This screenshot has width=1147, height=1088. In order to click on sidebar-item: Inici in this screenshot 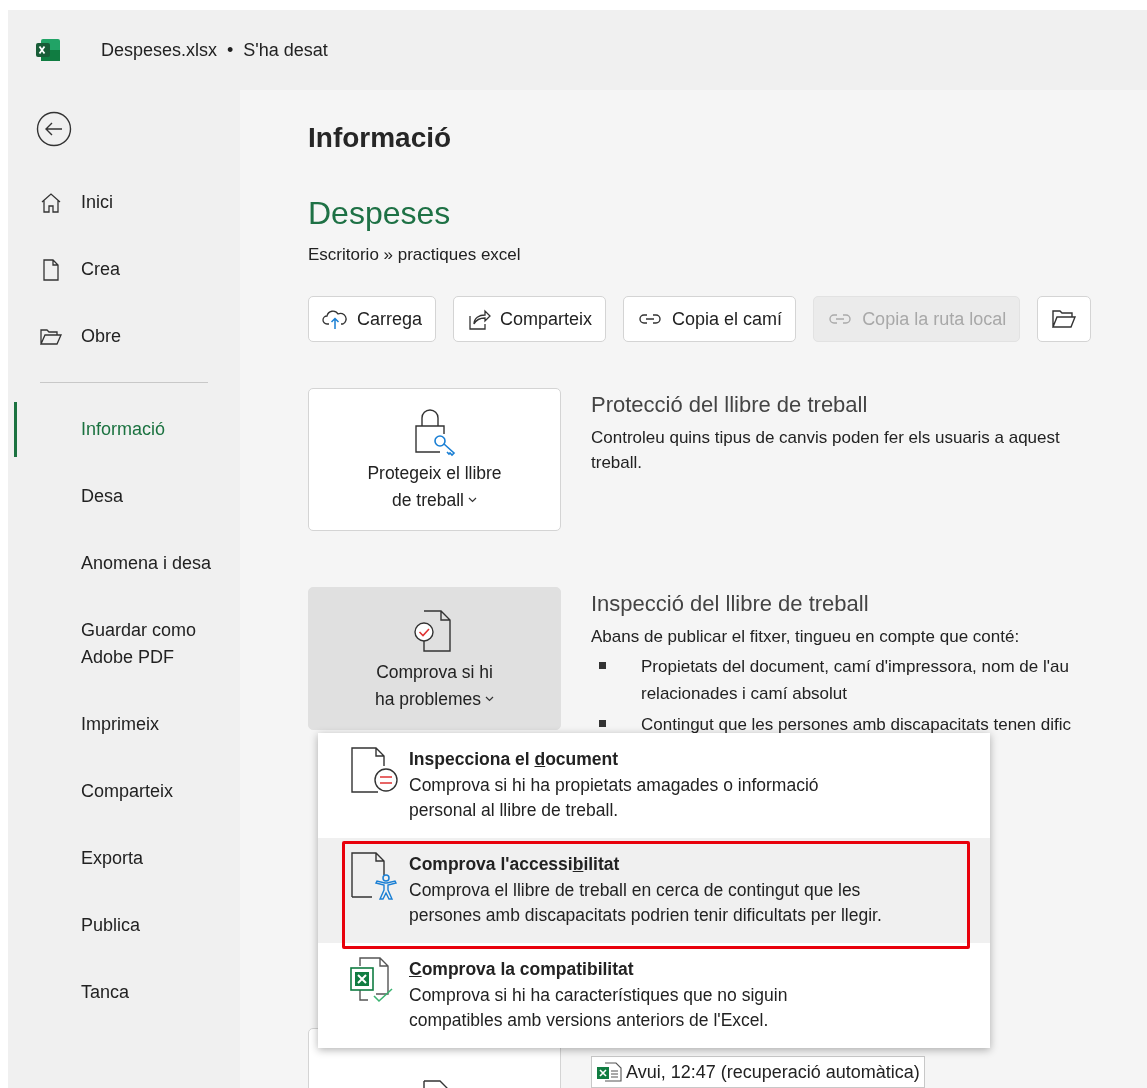, I will do `click(124, 202)`.